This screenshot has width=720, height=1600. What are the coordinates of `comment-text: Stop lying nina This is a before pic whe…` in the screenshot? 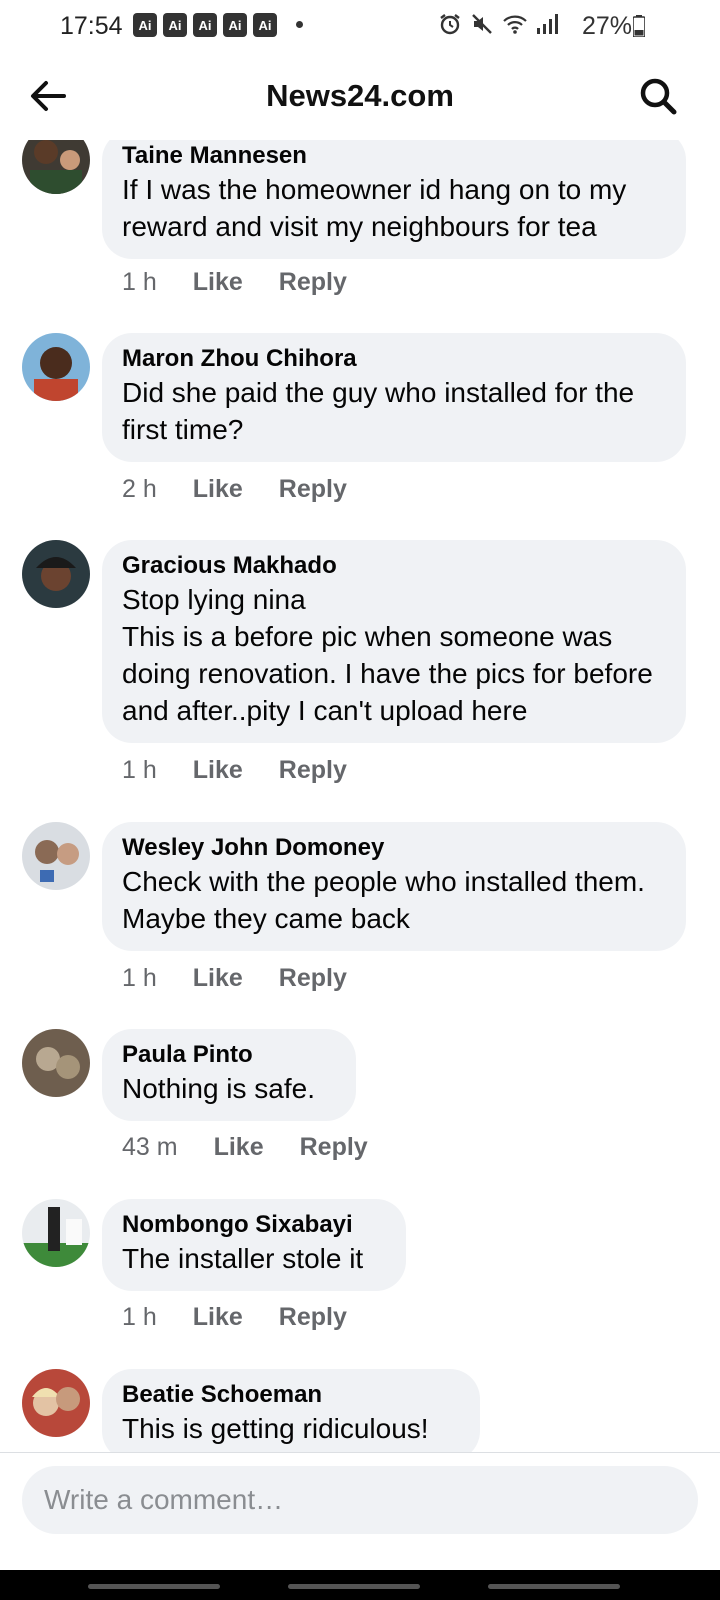 It's located at (387, 655).